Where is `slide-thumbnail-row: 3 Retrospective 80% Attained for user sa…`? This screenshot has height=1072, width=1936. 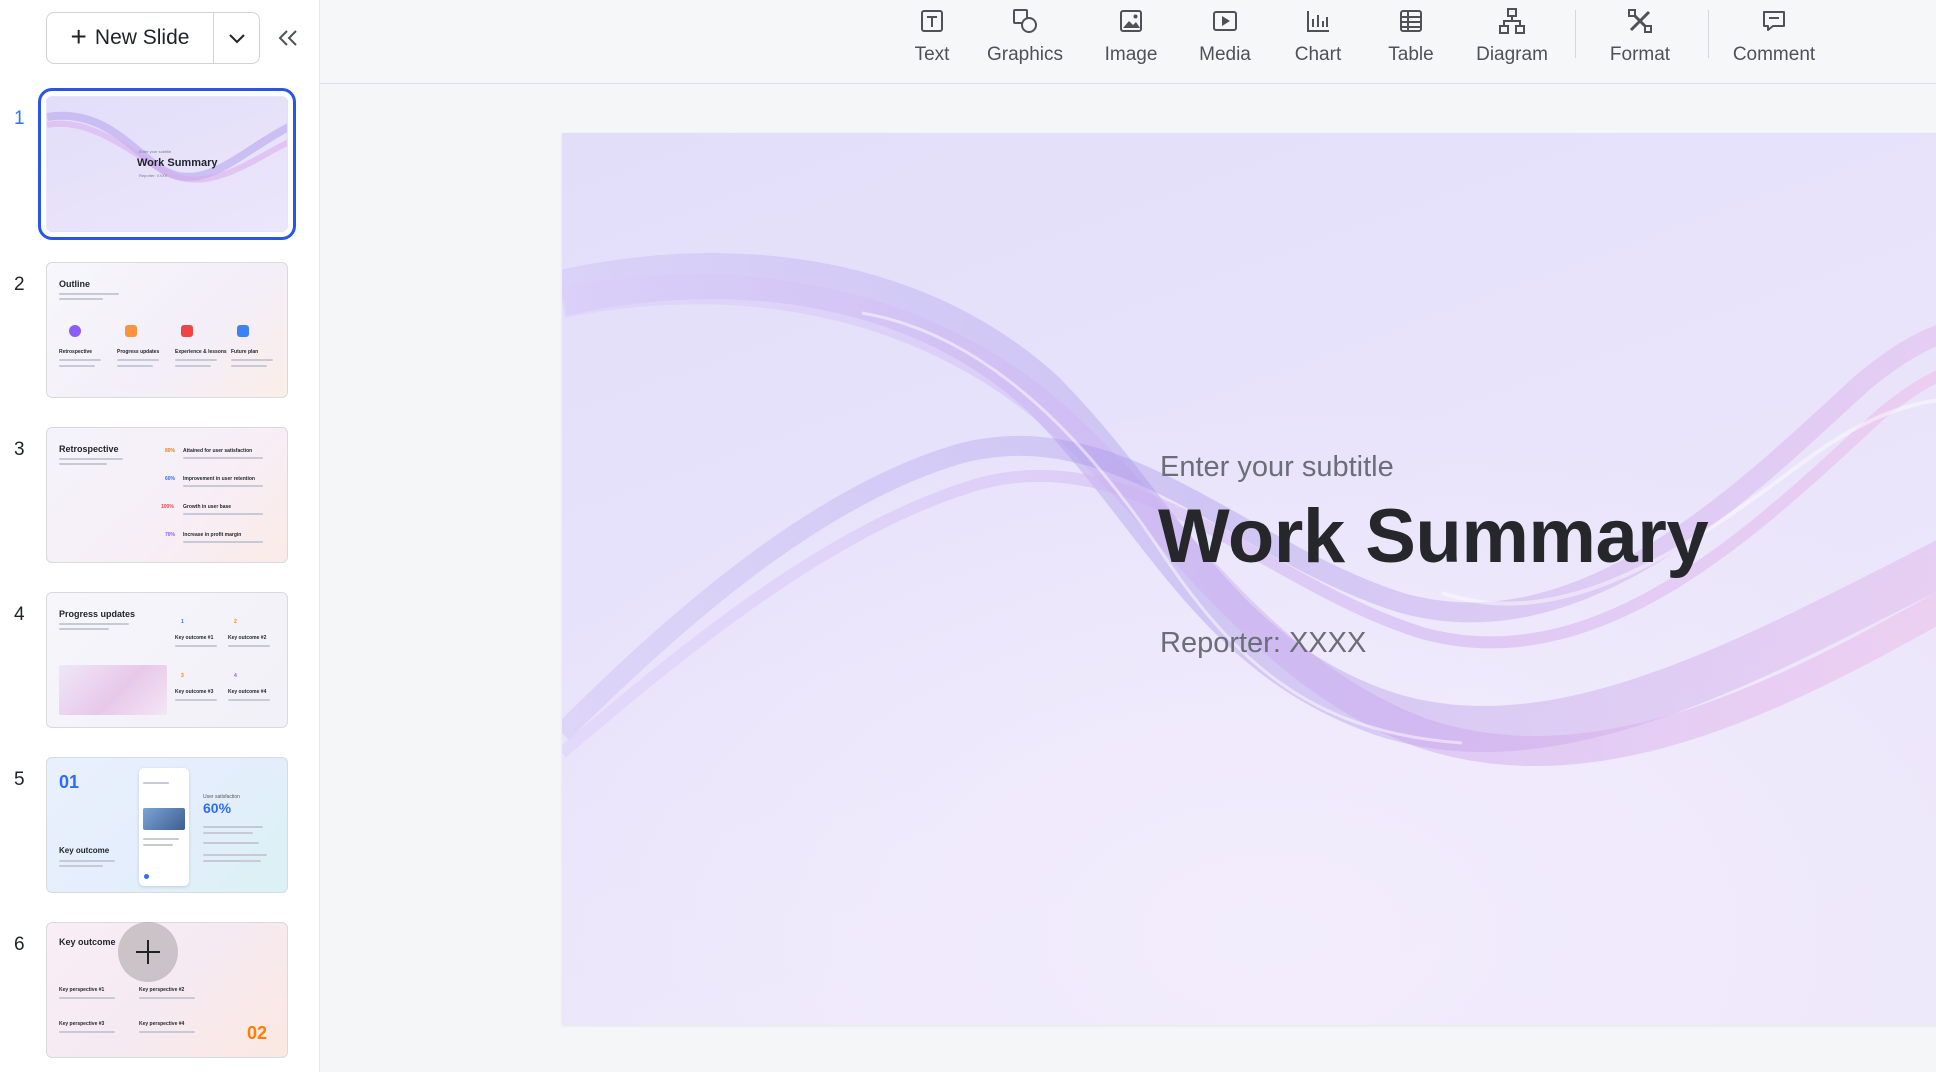 slide-thumbnail-row: 3 Retrospective 80% Attained for user sa… is located at coordinates (160, 497).